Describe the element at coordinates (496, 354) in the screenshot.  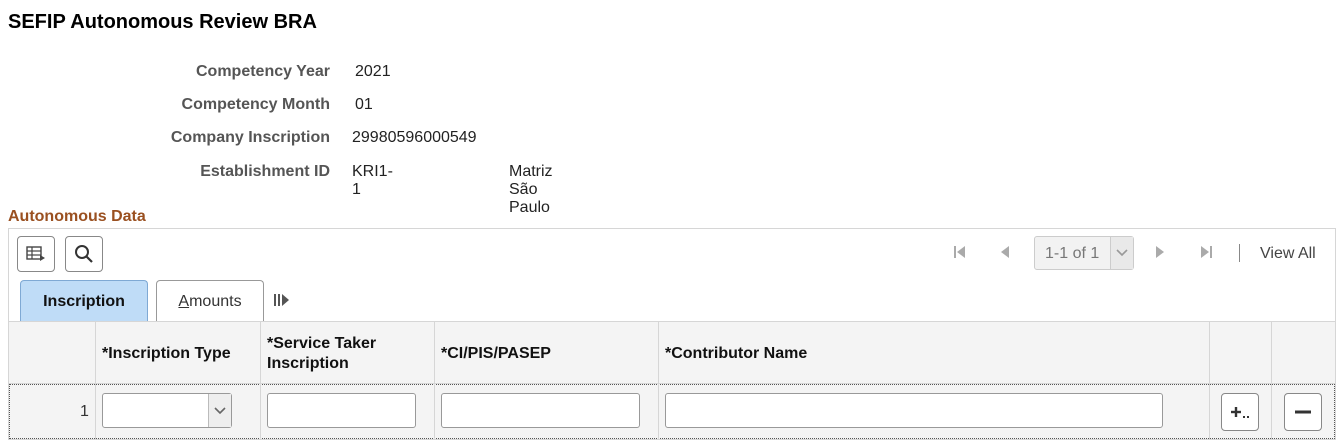
I see `column-header-ci-pis-pasep: *CI/PIS/PASEP` at that location.